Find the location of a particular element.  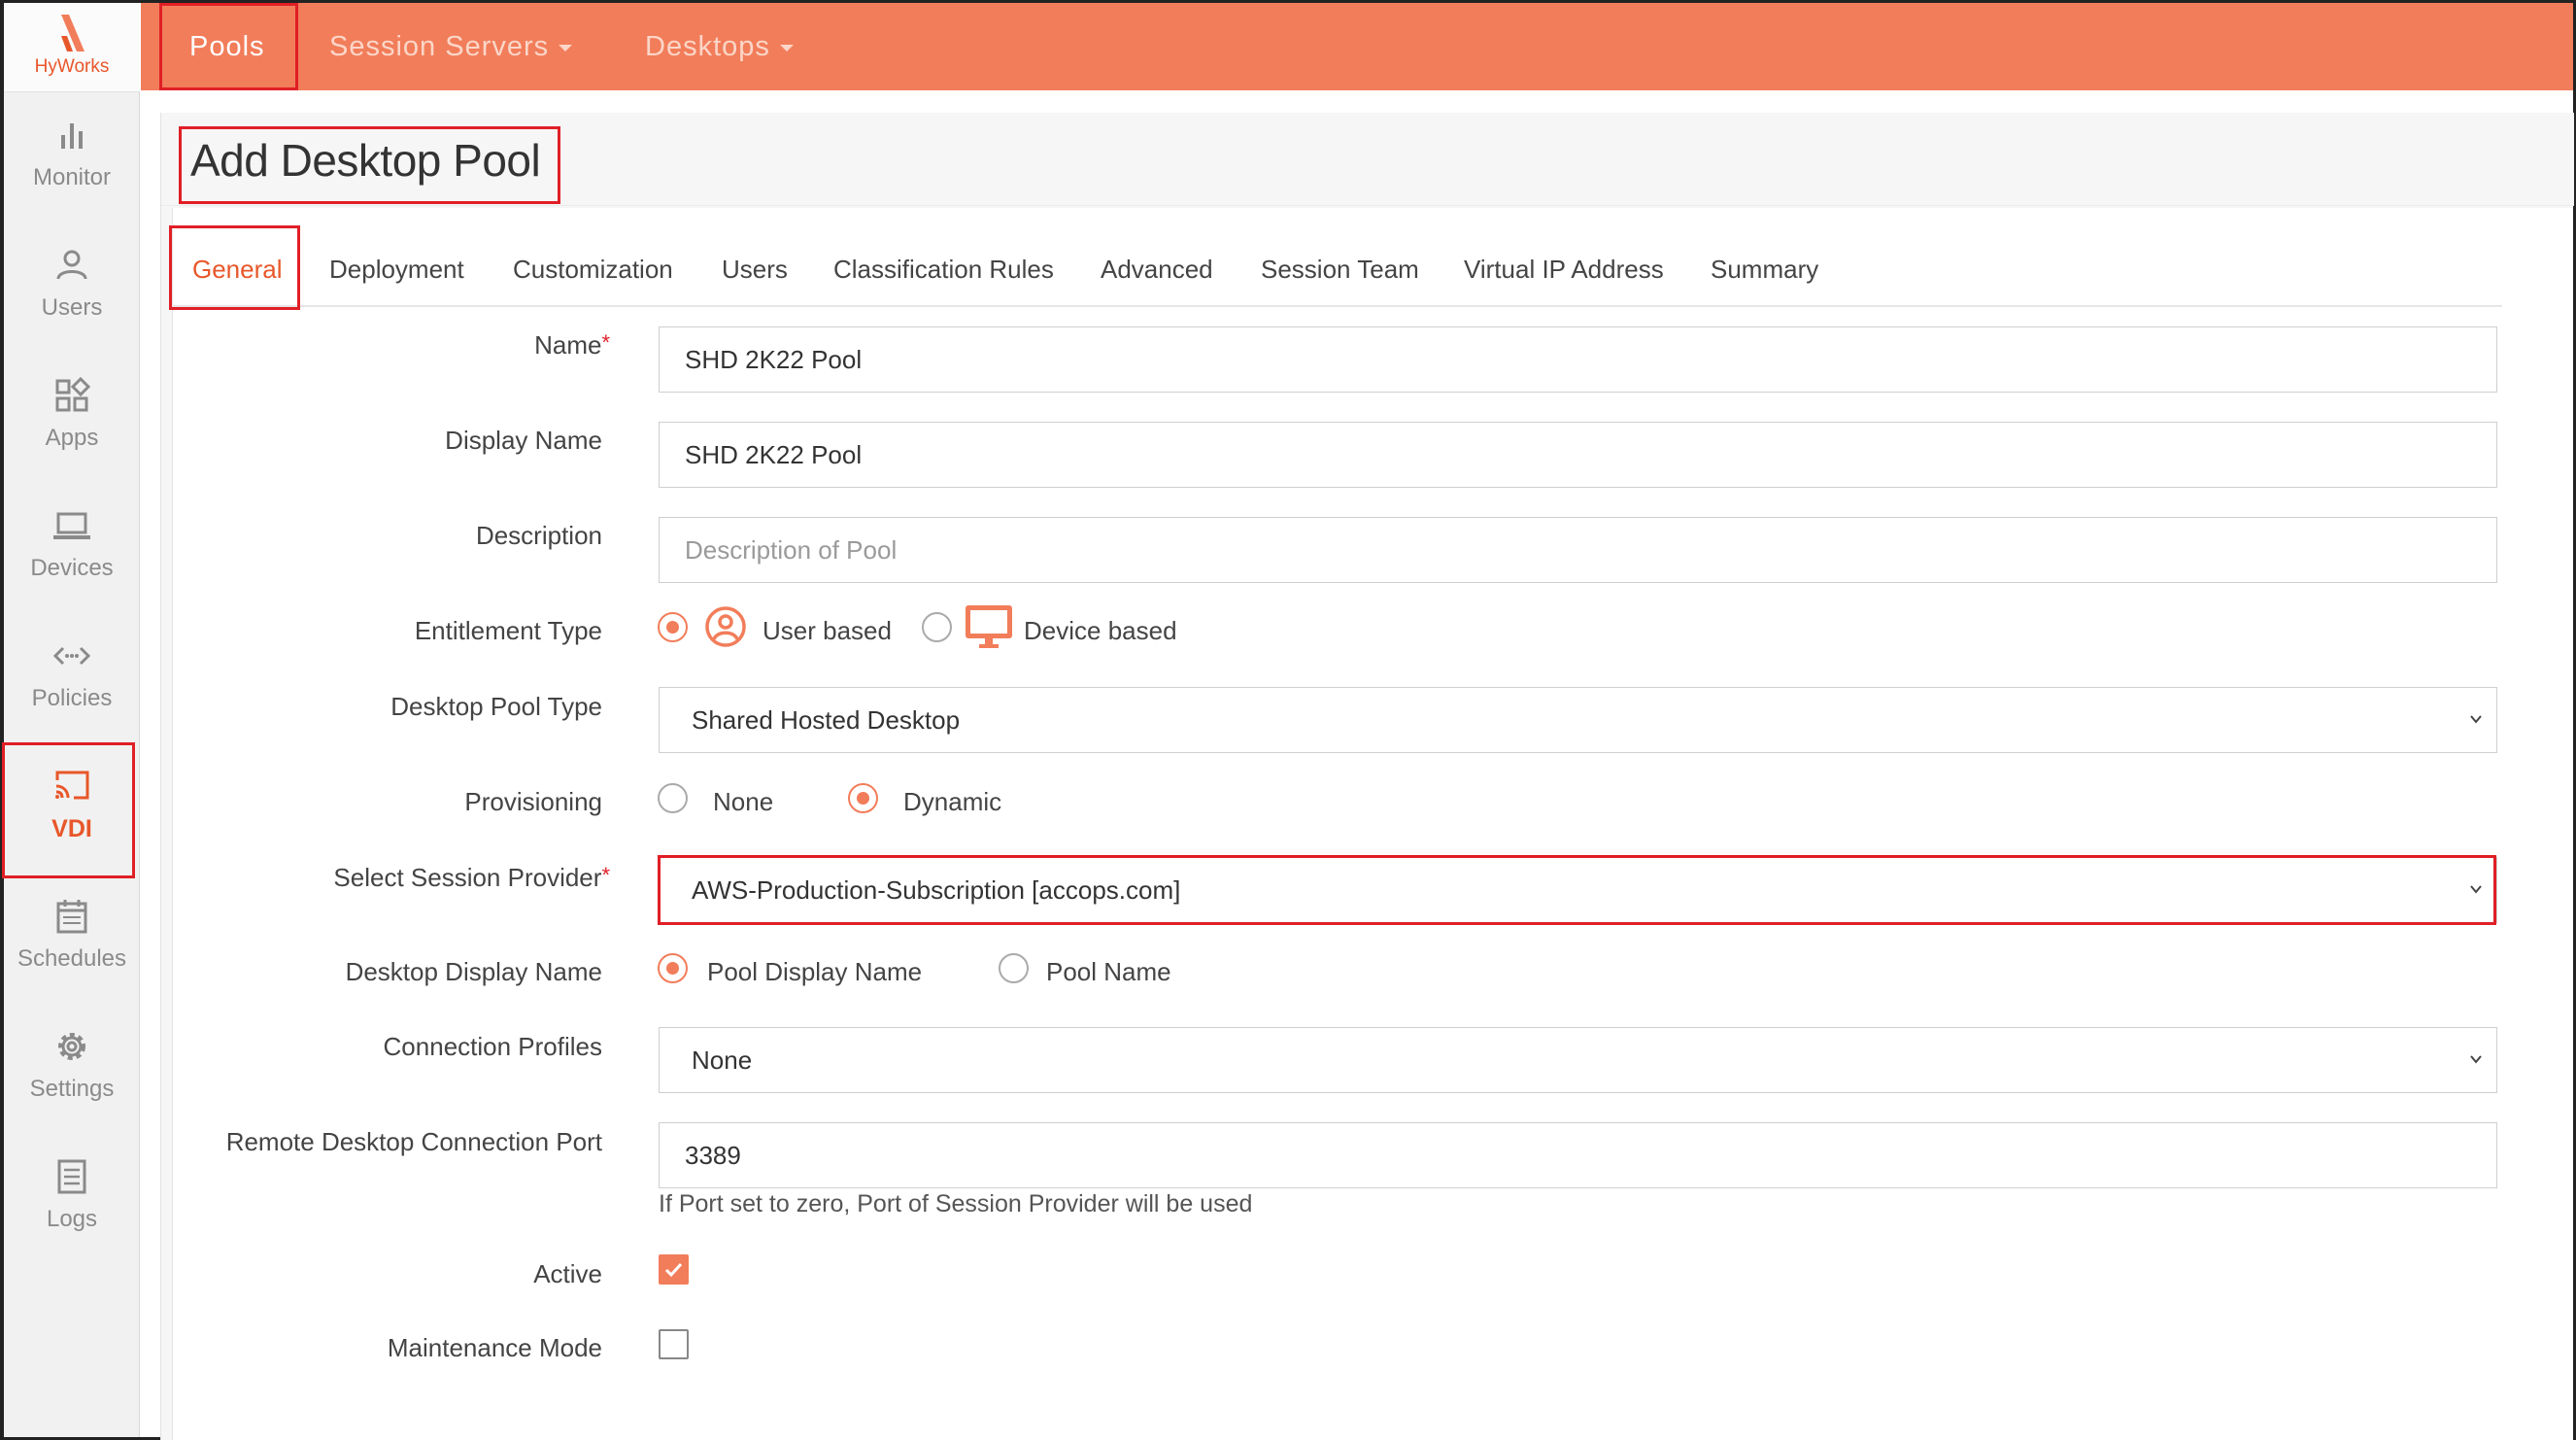

sidebar-item-settings: Settings is located at coordinates (72, 1071).